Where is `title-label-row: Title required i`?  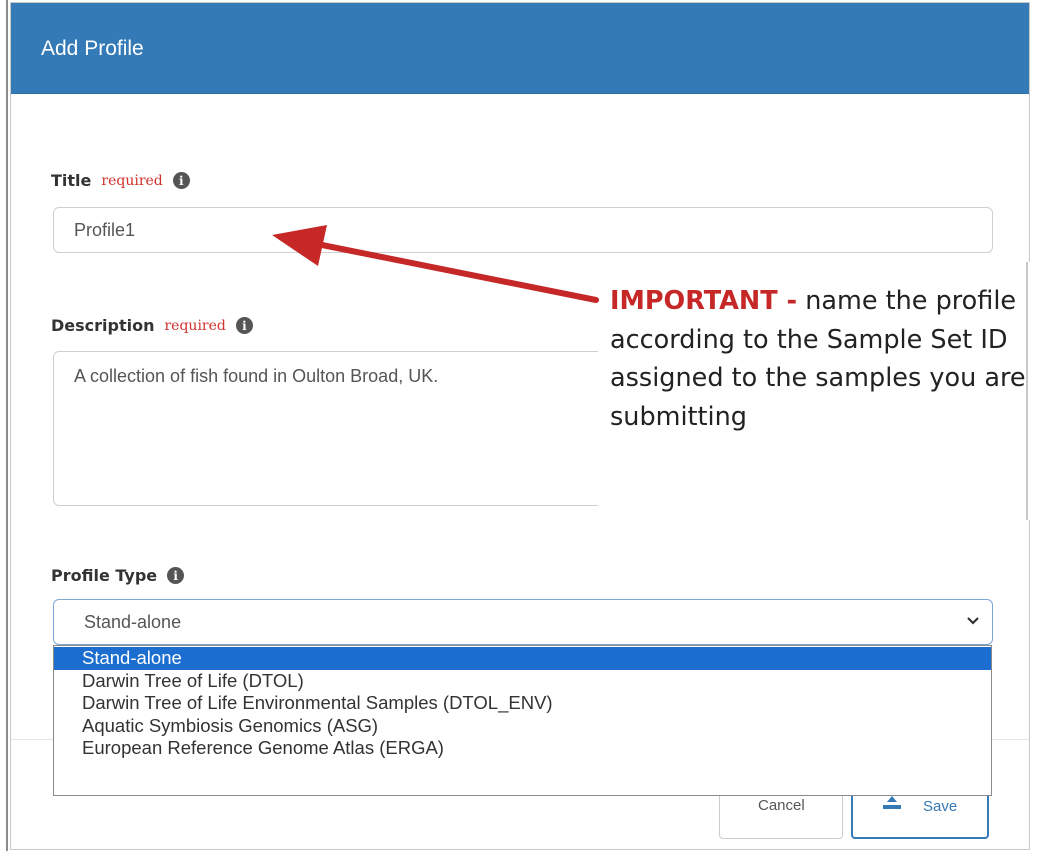 title-label-row: Title required i is located at coordinates (120, 180).